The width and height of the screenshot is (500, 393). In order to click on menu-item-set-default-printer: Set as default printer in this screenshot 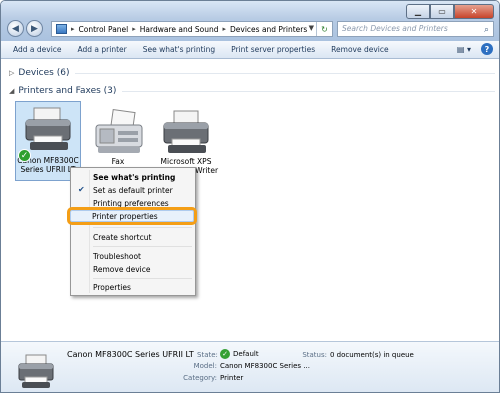, I will do `click(133, 190)`.